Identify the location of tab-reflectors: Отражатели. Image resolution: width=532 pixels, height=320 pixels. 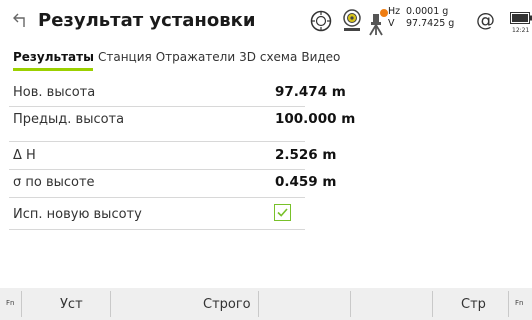
(195, 57).